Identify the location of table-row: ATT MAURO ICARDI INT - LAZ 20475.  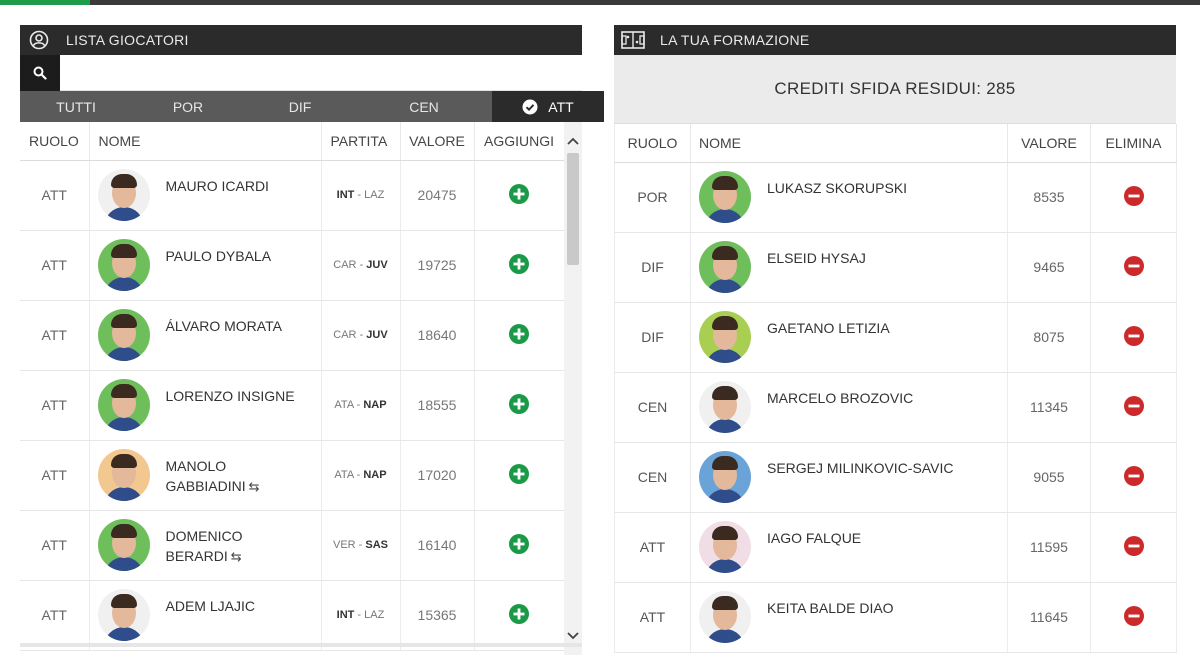
(292, 195).